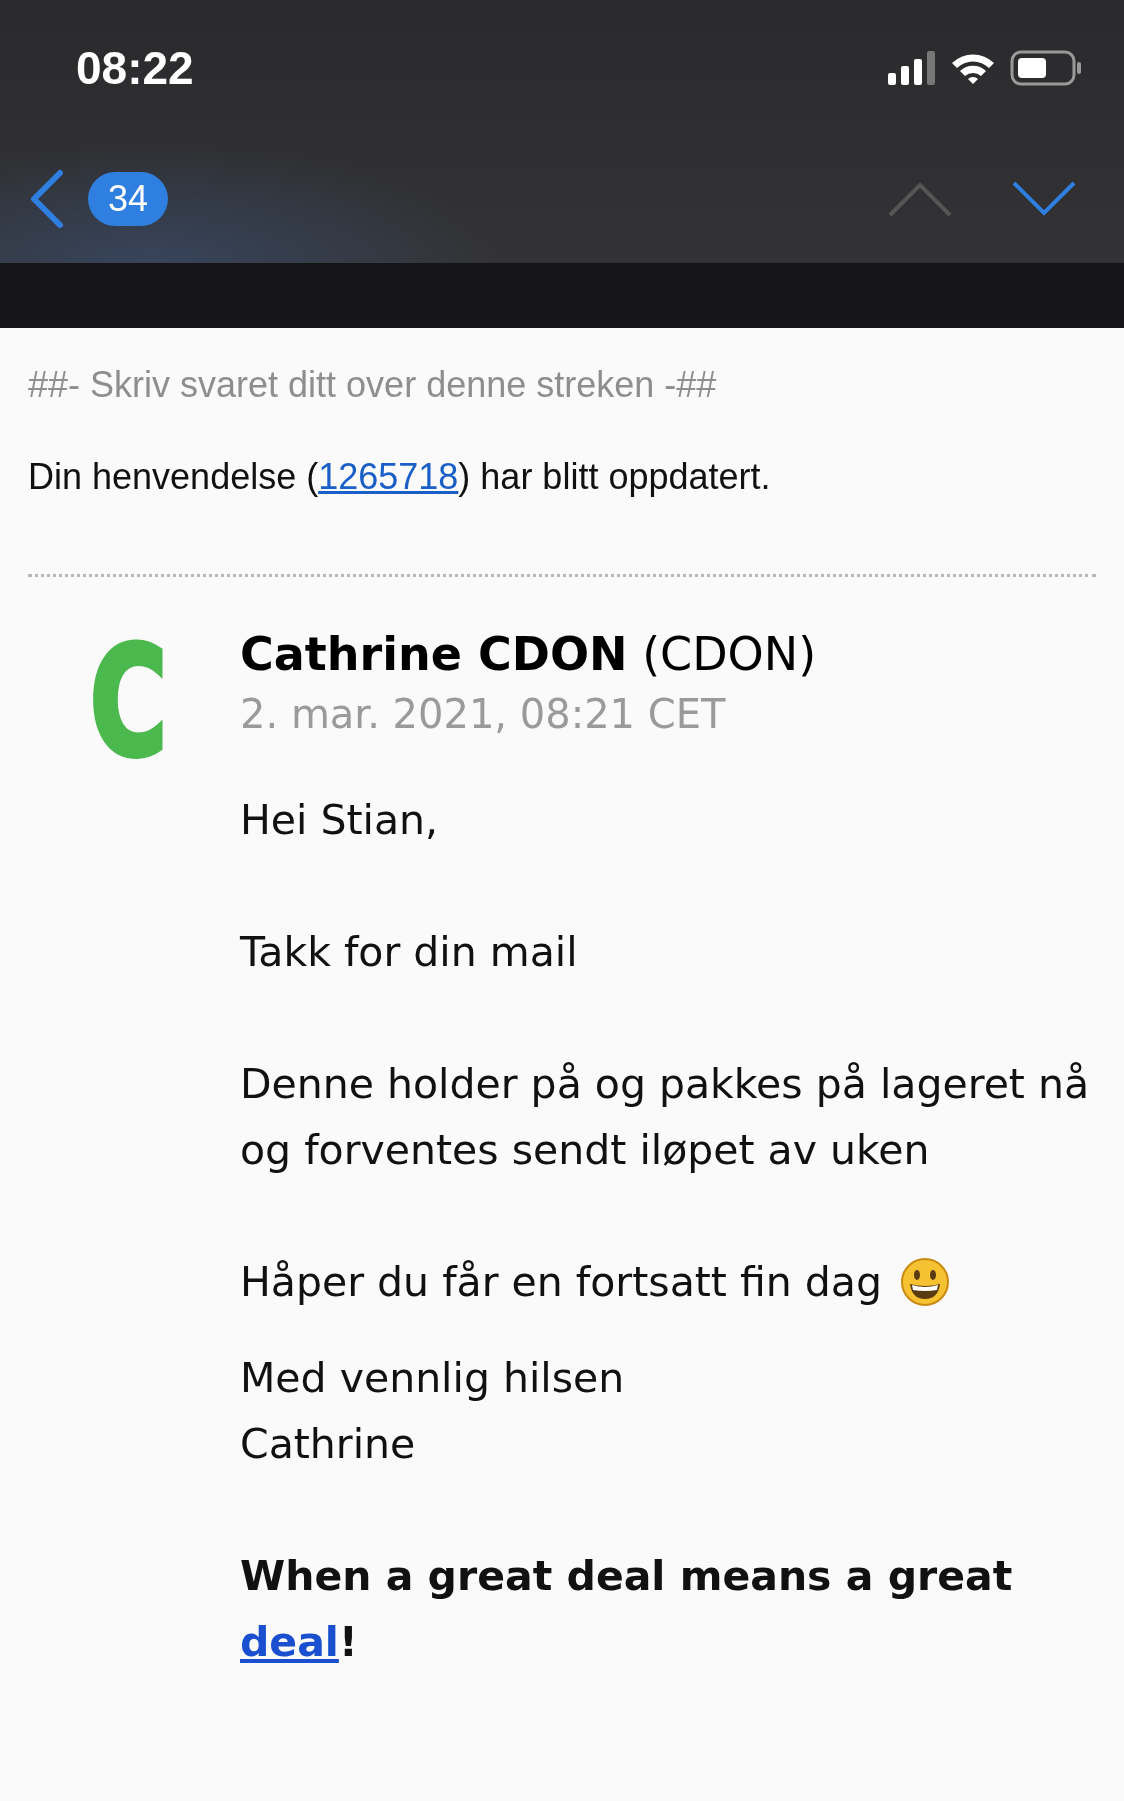 The image size is (1124, 1801). I want to click on update-notice: Din henvendelse (1265718) har blitt oppdatert., so click(400, 477).